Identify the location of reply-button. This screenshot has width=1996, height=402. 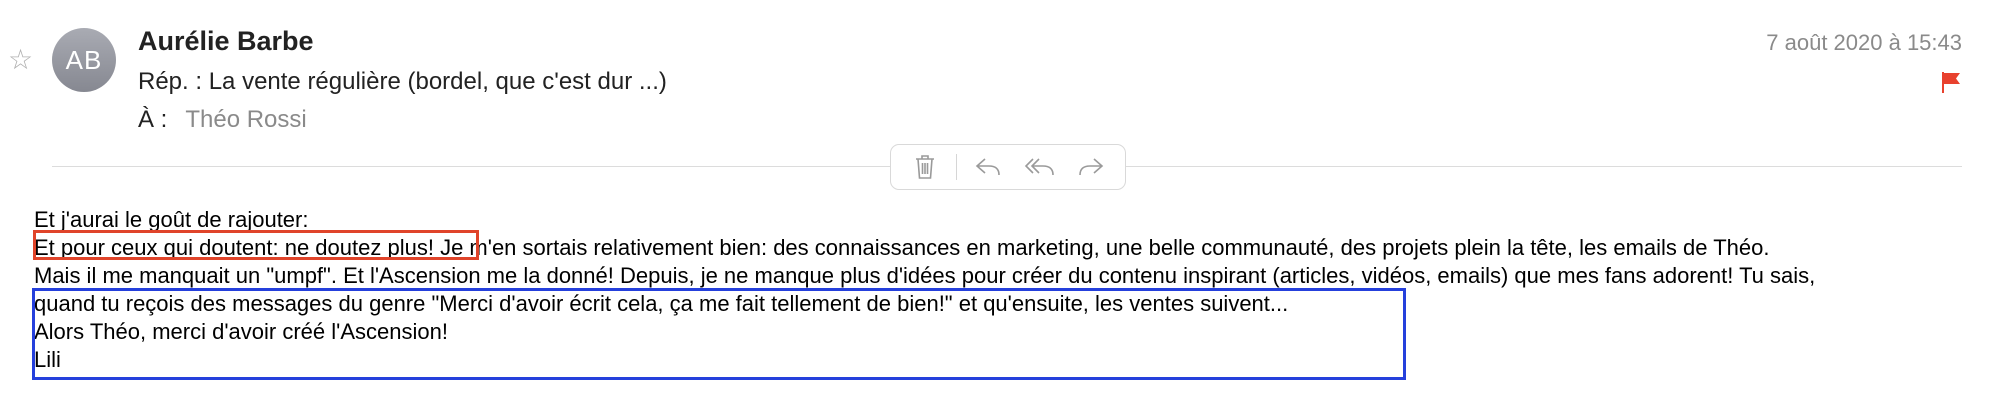
(988, 167).